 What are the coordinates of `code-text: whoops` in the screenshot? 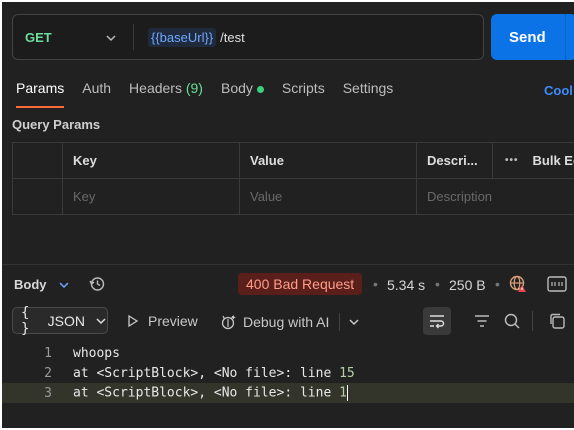 It's located at (96, 353).